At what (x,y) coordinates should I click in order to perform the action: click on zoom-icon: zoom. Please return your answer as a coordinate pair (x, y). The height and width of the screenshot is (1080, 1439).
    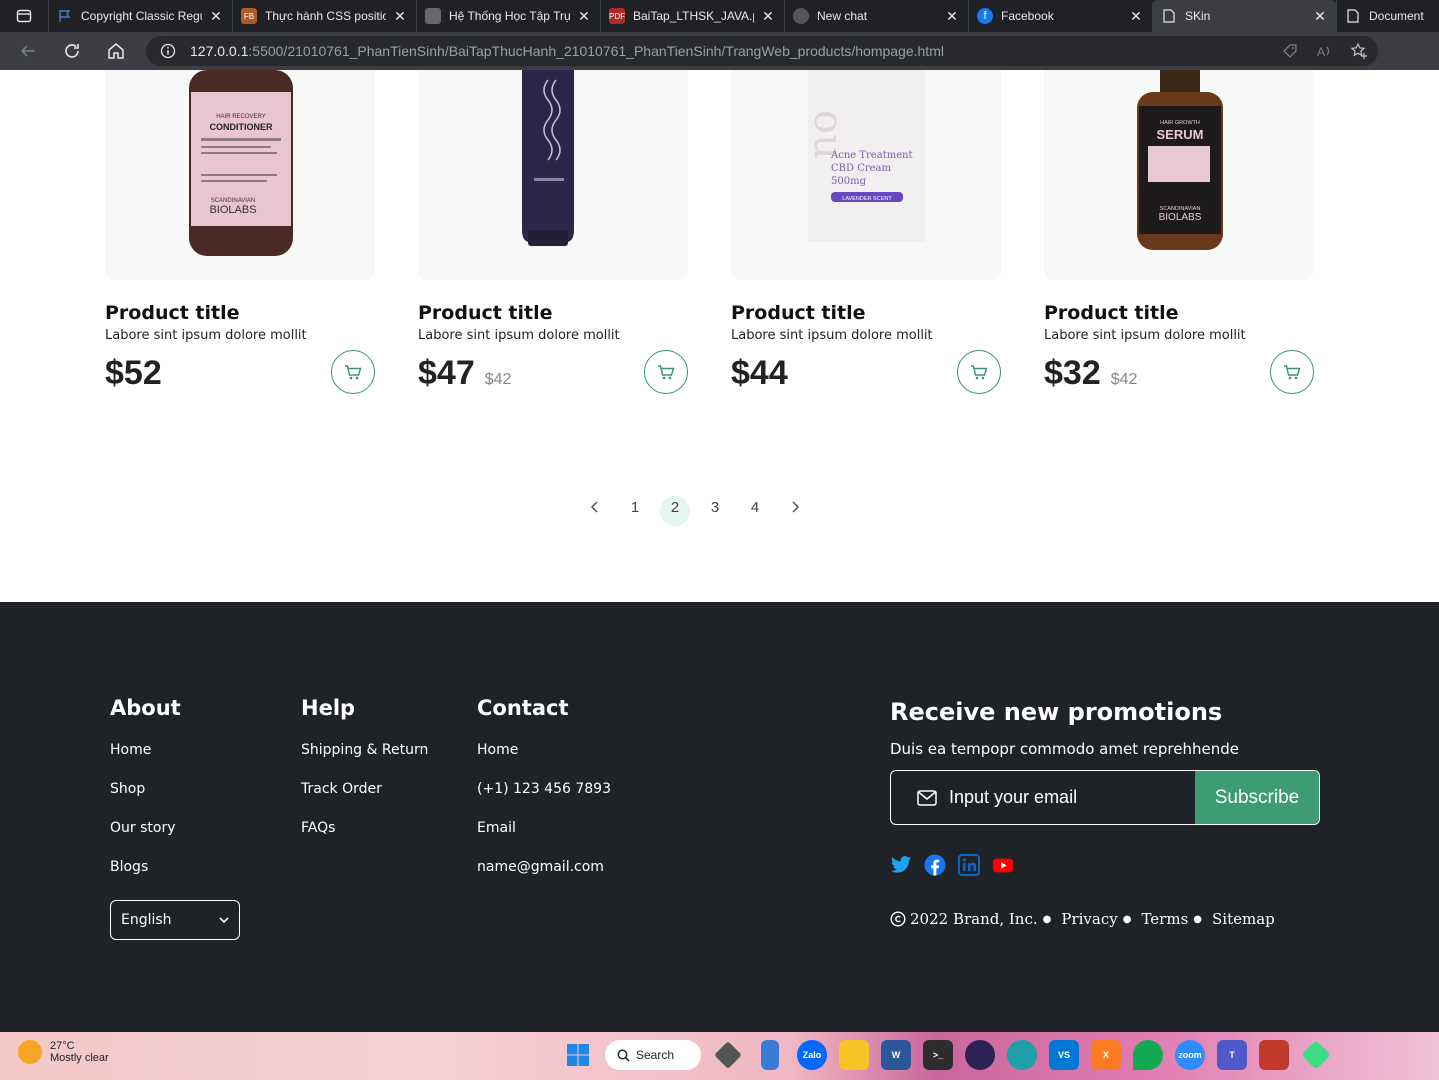
    Looking at the image, I should click on (1190, 1055).